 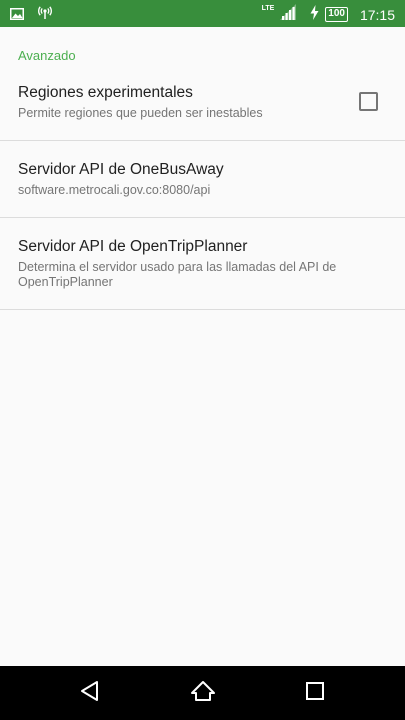 I want to click on pref-summary: software.metrocali.gov.co:8080/api, so click(x=114, y=190).